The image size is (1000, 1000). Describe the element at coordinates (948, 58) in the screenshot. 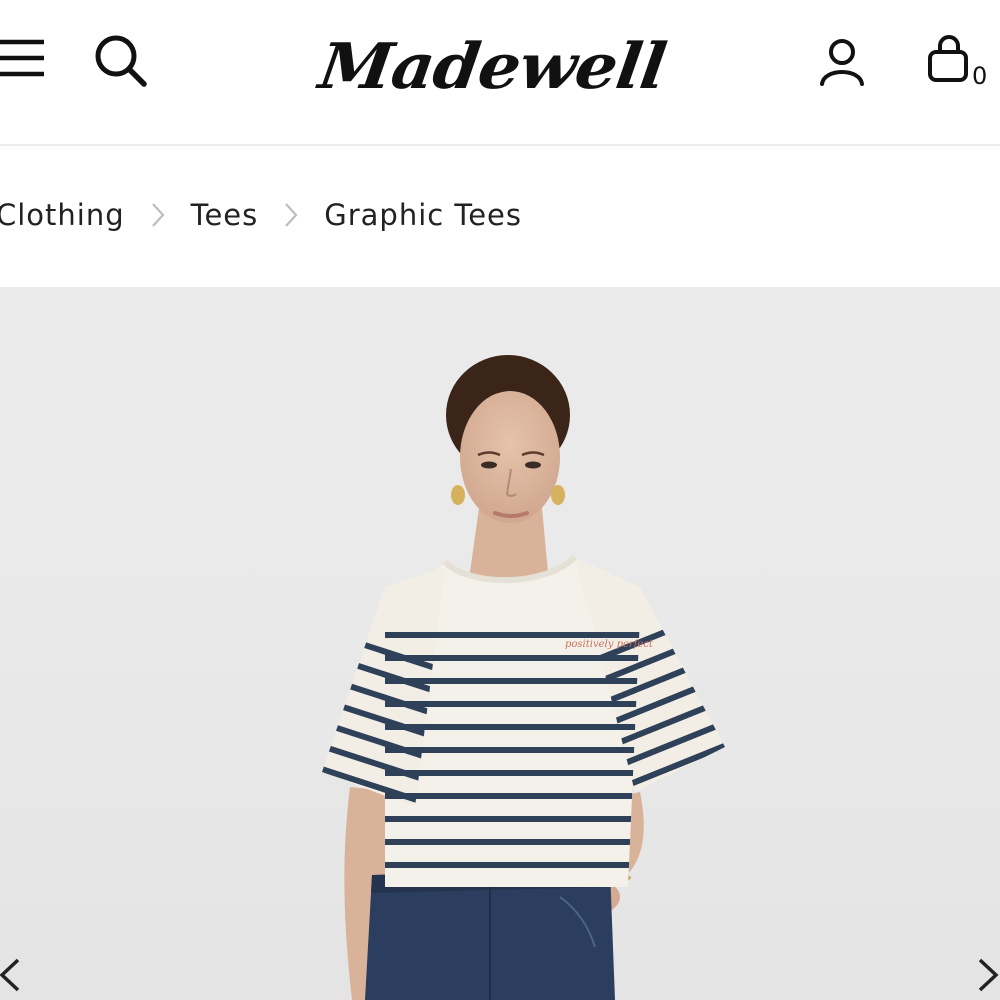

I see `shopping-bag-icon` at that location.